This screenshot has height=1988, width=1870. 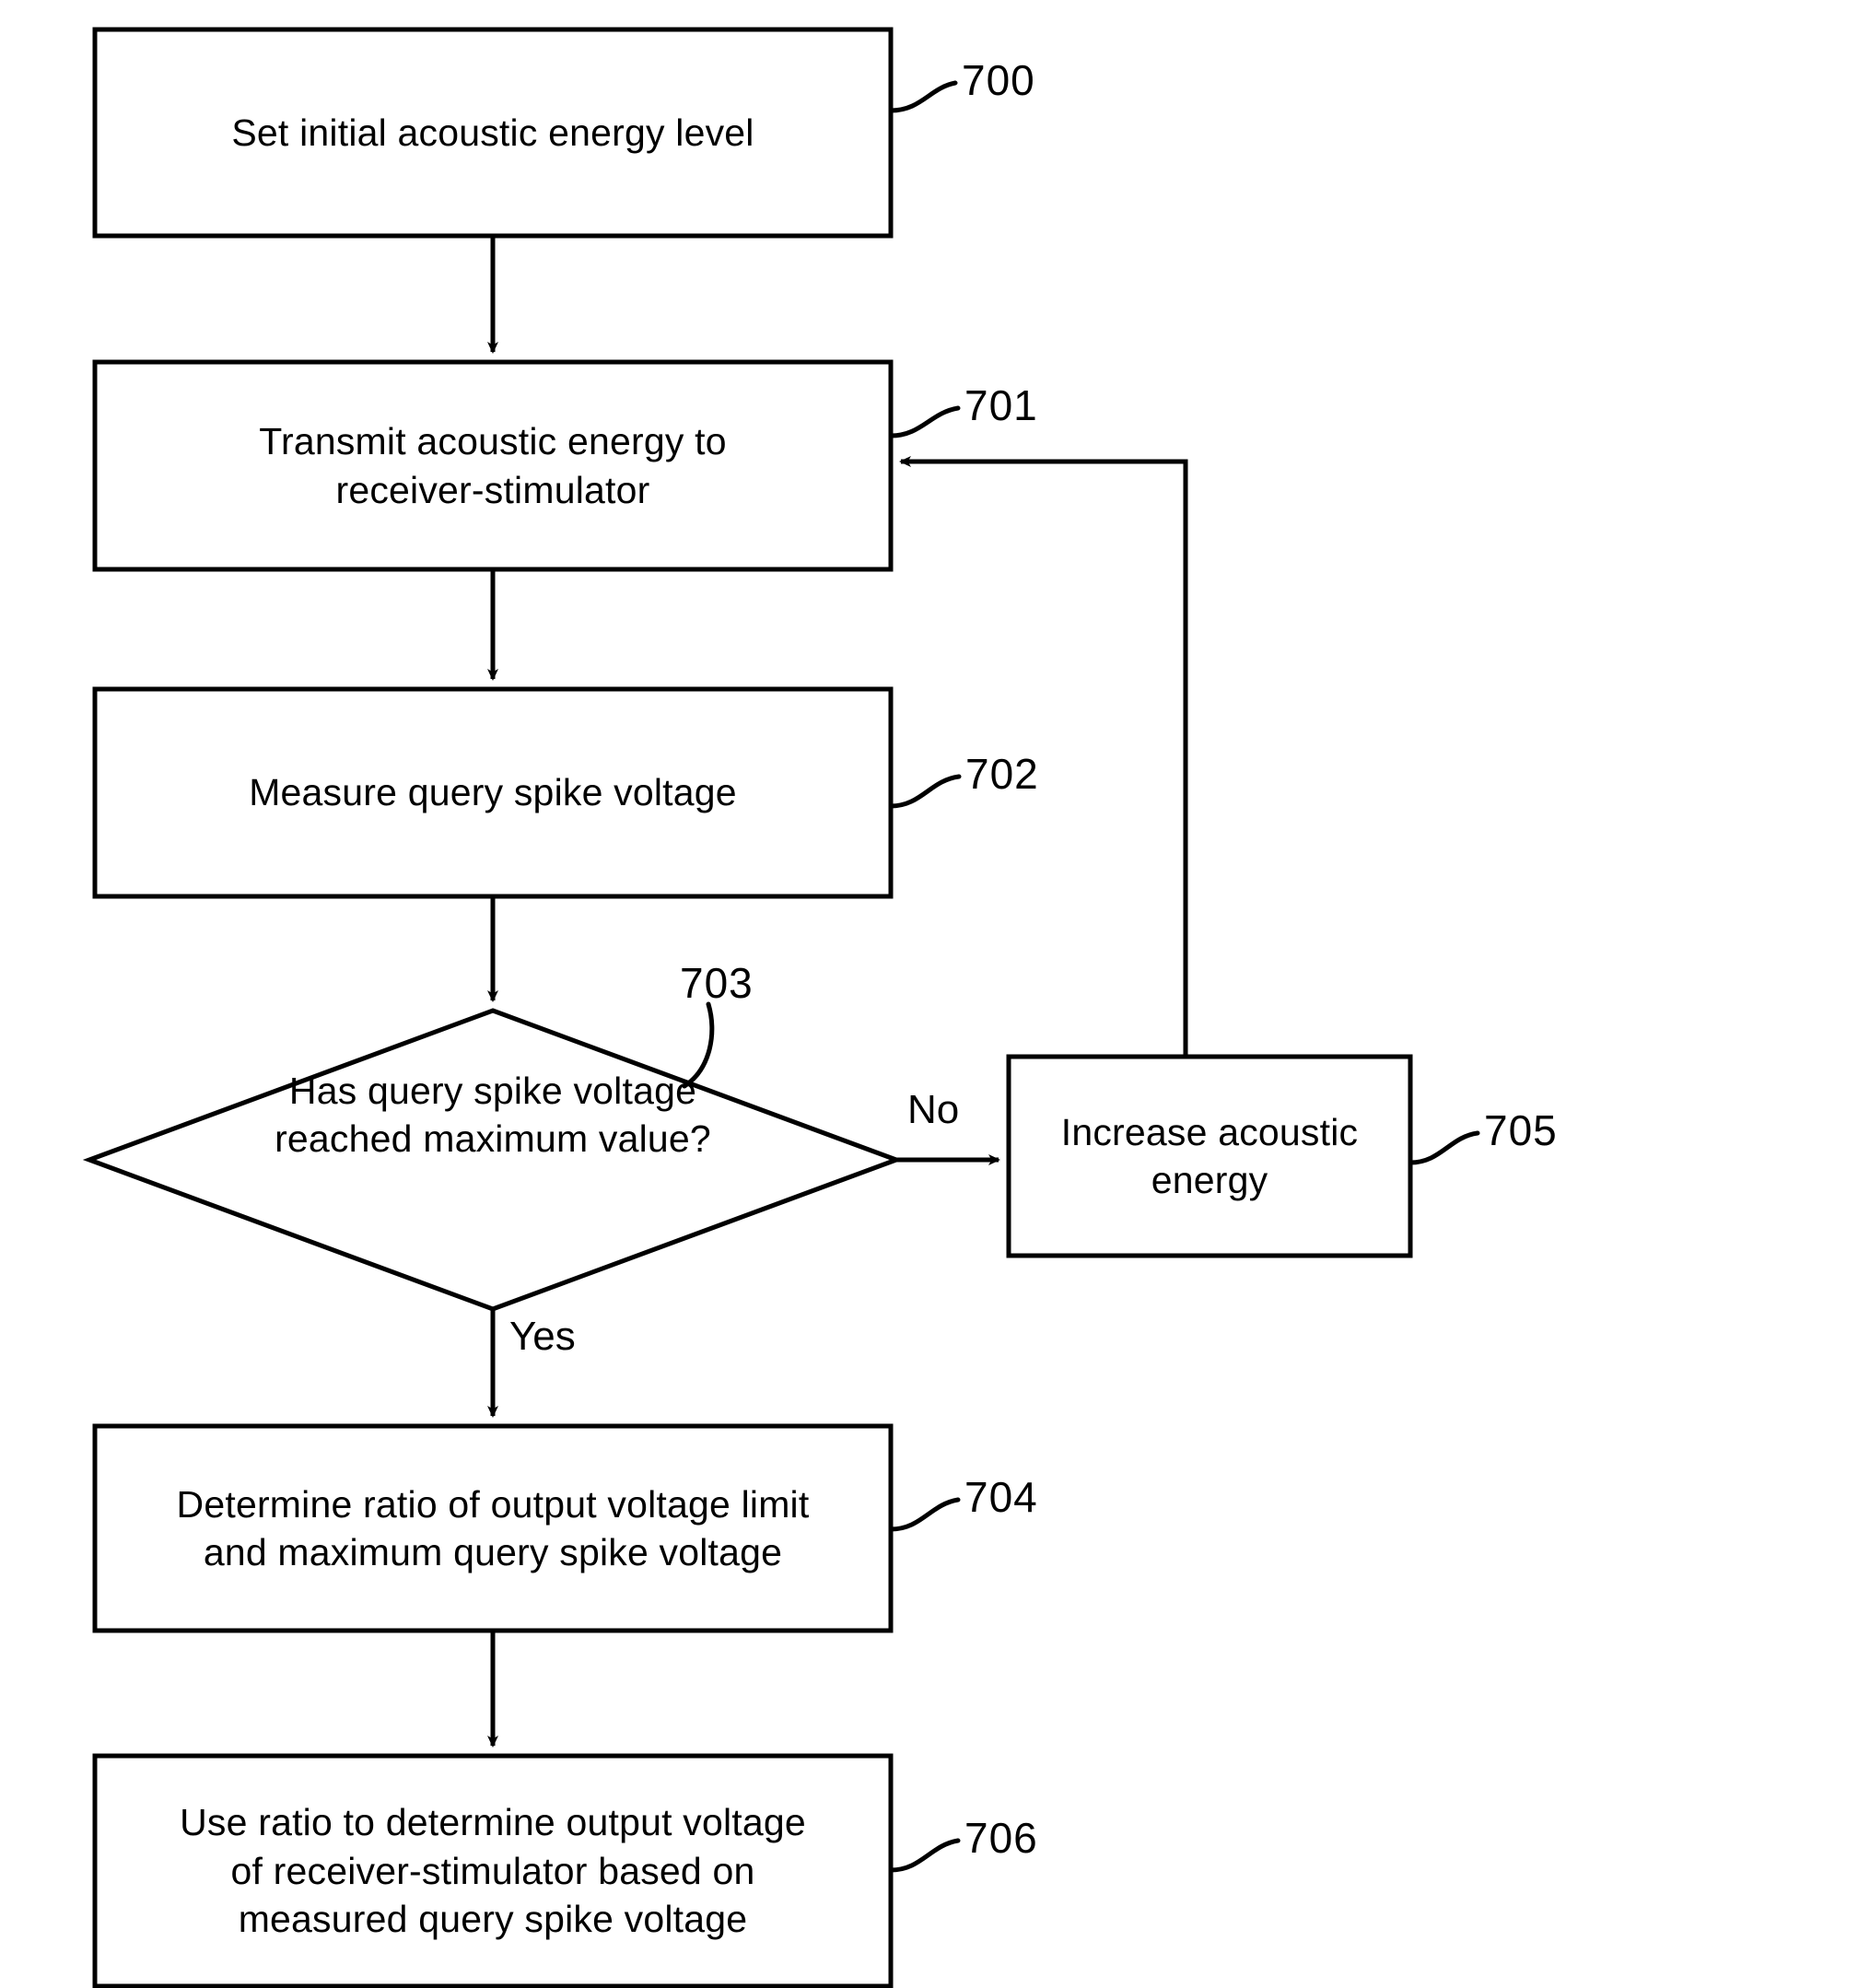 I want to click on ref-label-704: 704, so click(x=1001, y=1497).